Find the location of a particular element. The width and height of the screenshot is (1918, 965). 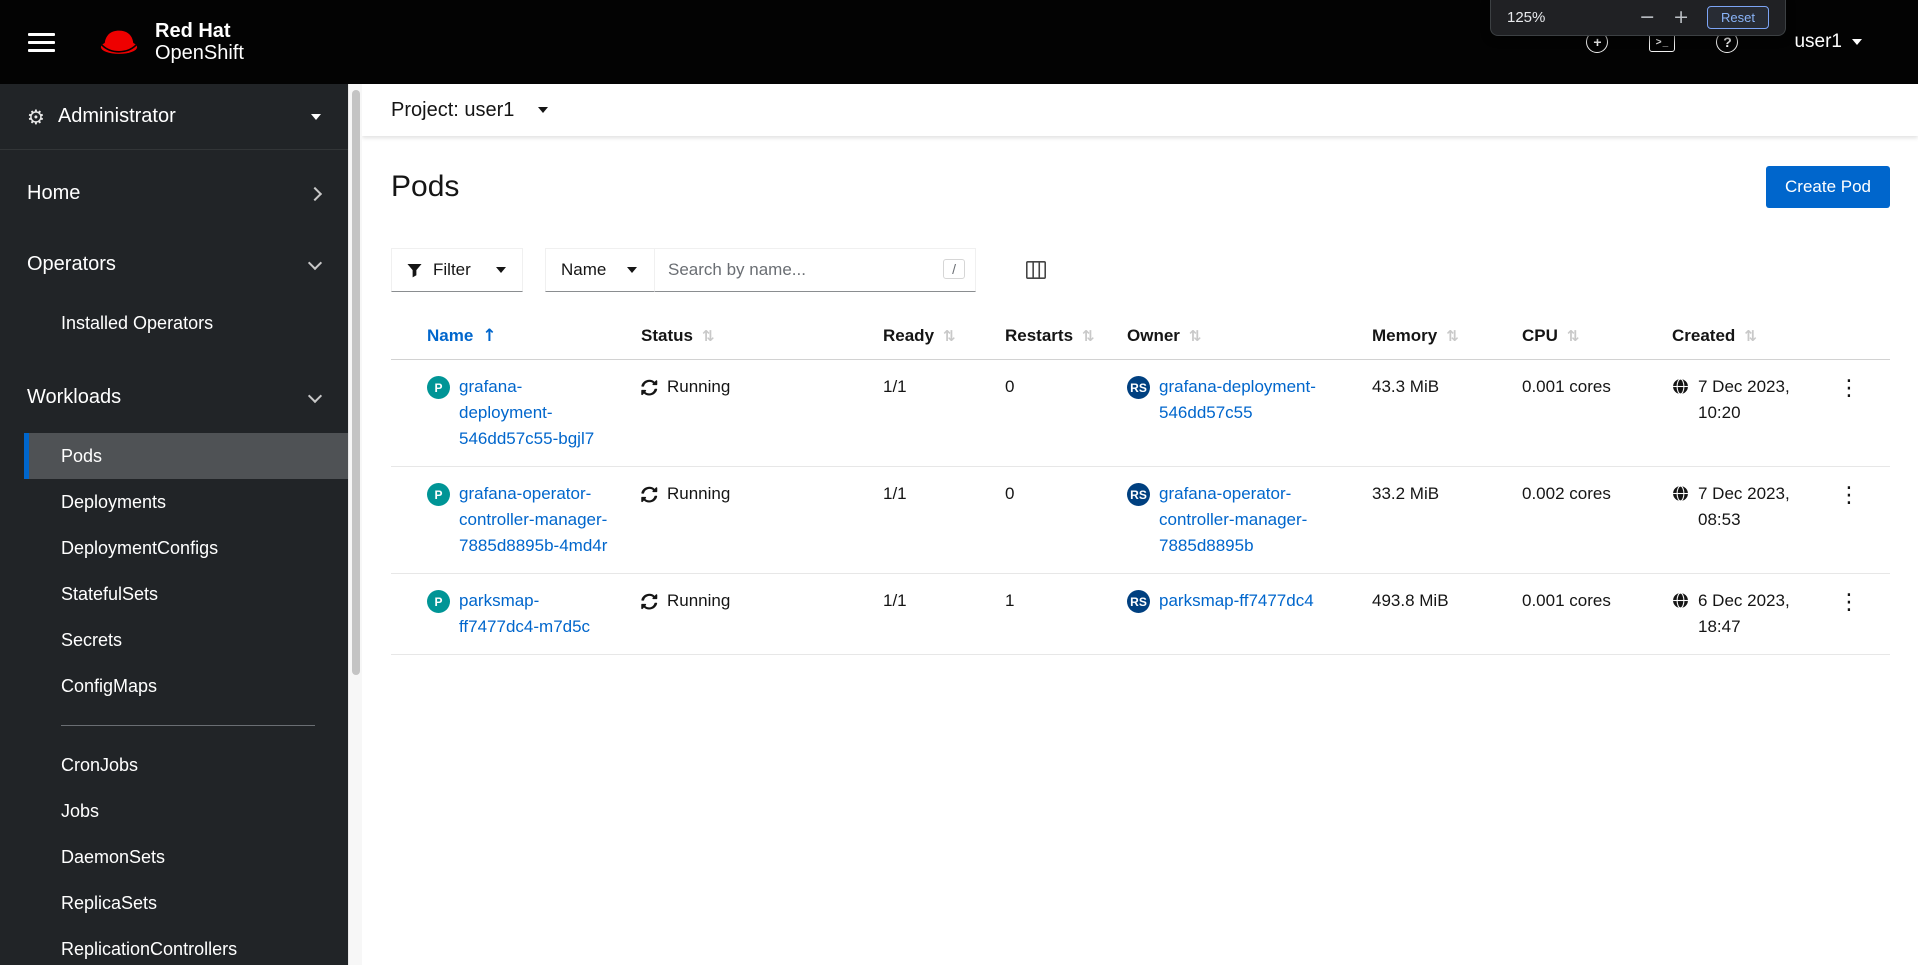

project-selector: Project: user1 is located at coordinates (470, 110).